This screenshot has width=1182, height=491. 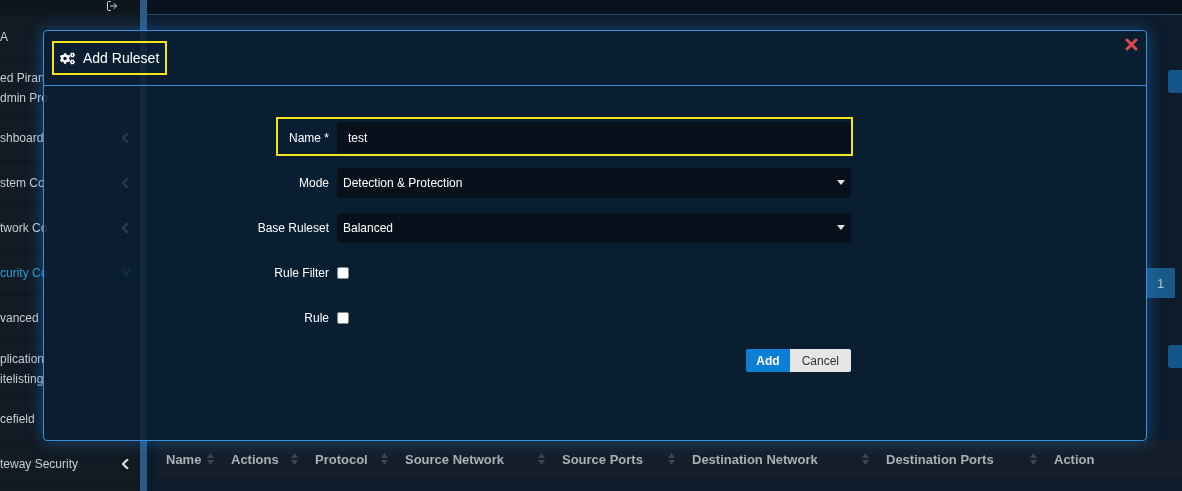 What do you see at coordinates (1131, 44) in the screenshot?
I see `close-icon` at bounding box center [1131, 44].